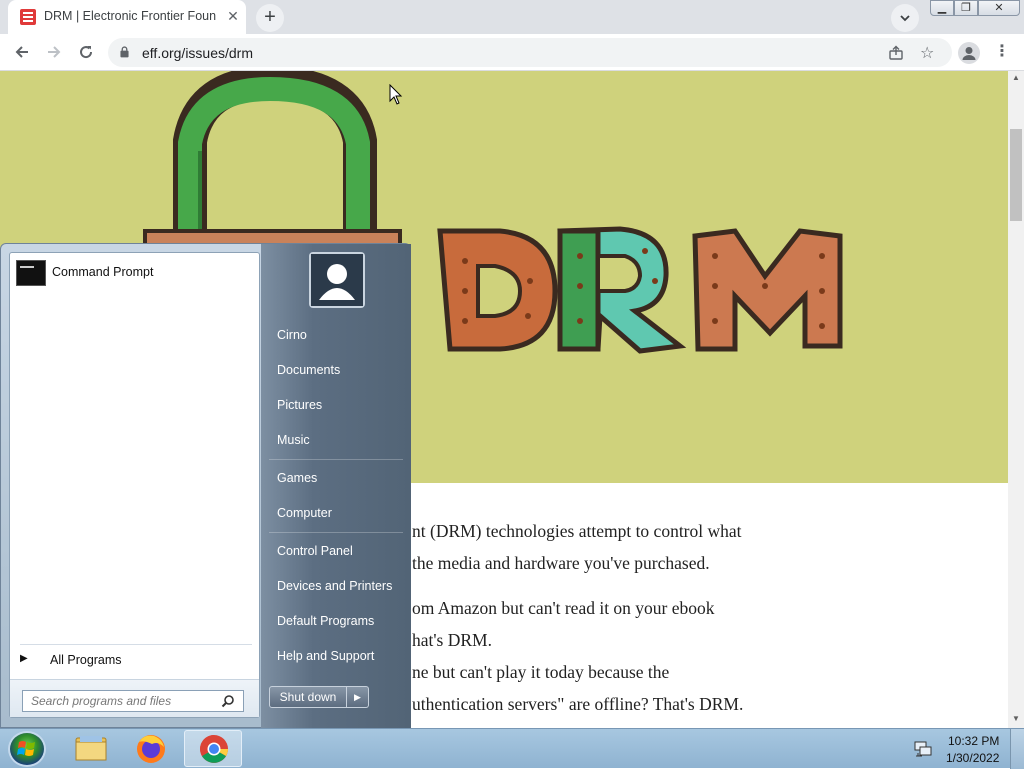 The height and width of the screenshot is (771, 1024). I want to click on eff-favicon-icon, so click(28, 17).